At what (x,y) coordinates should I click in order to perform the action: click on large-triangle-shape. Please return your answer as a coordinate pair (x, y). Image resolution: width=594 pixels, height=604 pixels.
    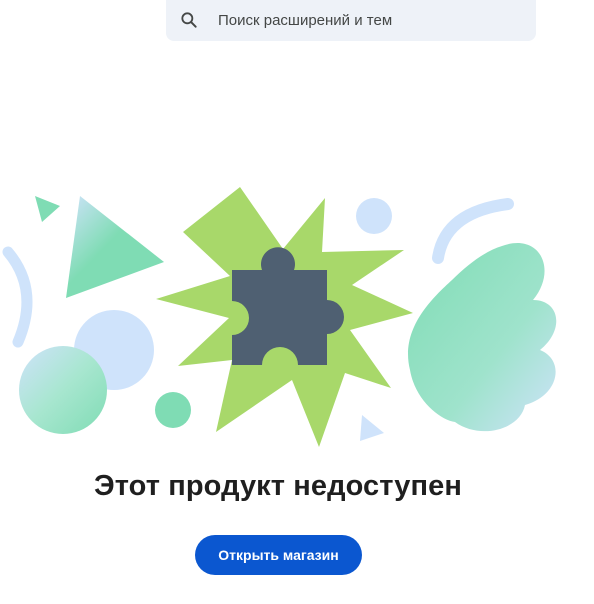
    Looking at the image, I should click on (115, 247).